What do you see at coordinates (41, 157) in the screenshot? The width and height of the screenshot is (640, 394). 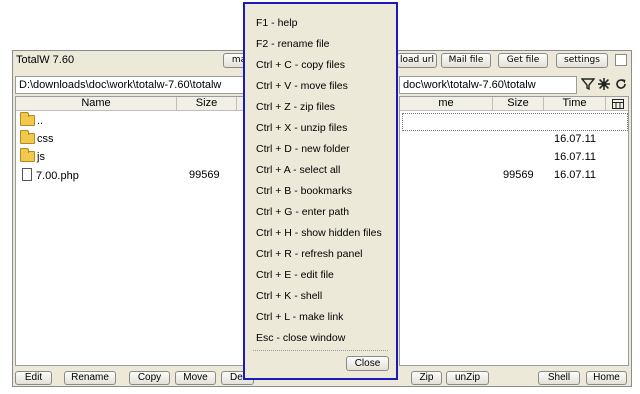 I see `file-name: js` at bounding box center [41, 157].